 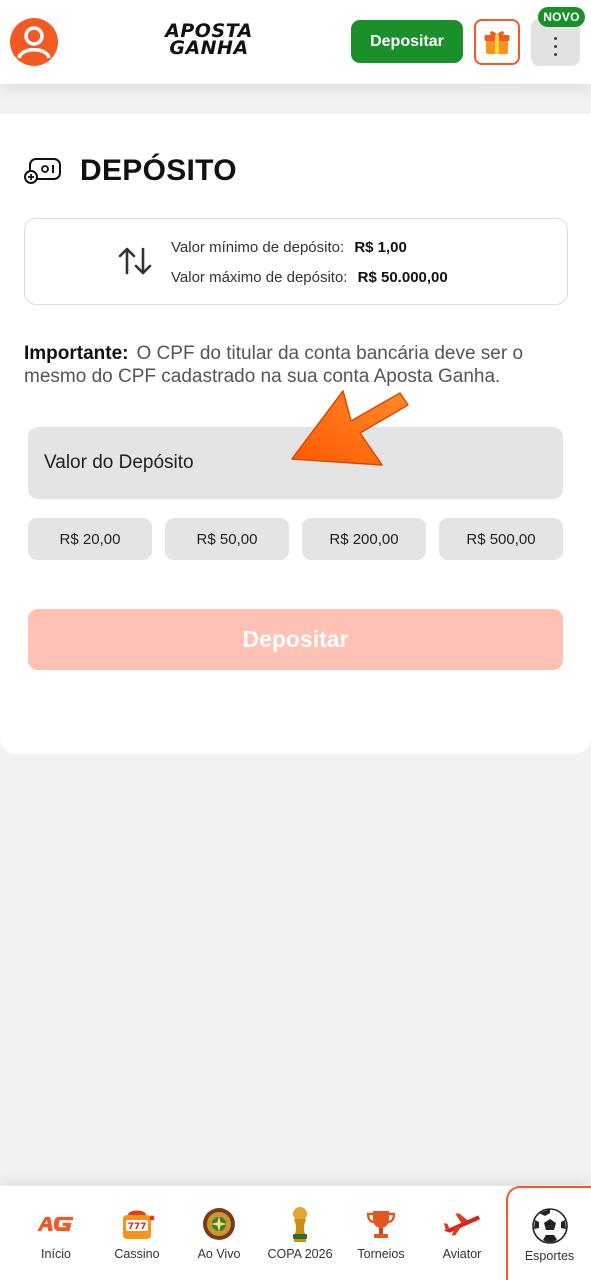 What do you see at coordinates (90, 539) in the screenshot?
I see `quick-amount-20: R$ 20,00` at bounding box center [90, 539].